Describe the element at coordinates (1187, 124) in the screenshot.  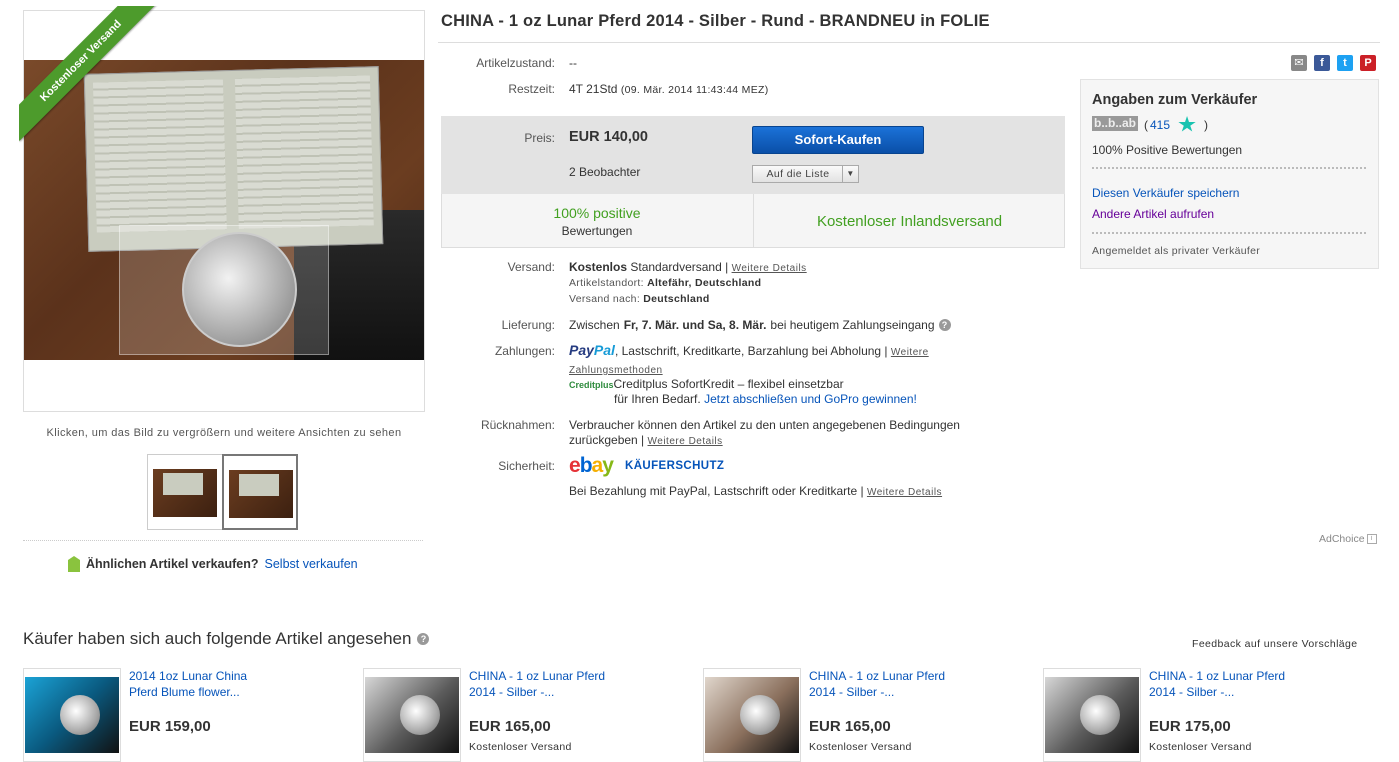
I see `star-icon` at that location.